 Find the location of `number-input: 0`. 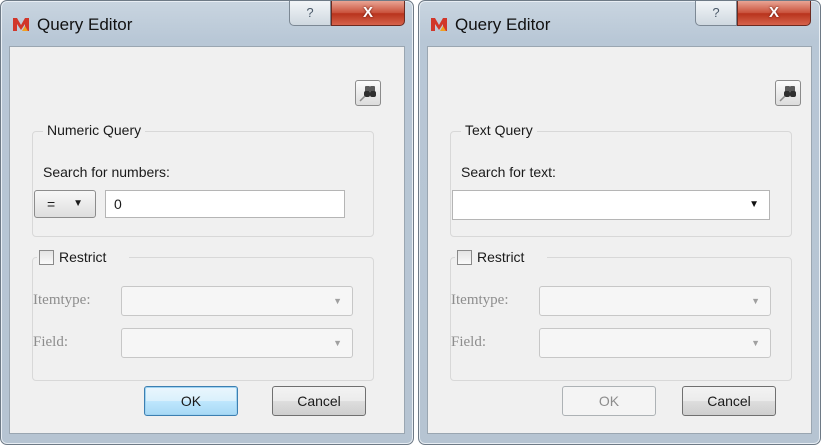

number-input: 0 is located at coordinates (225, 204).